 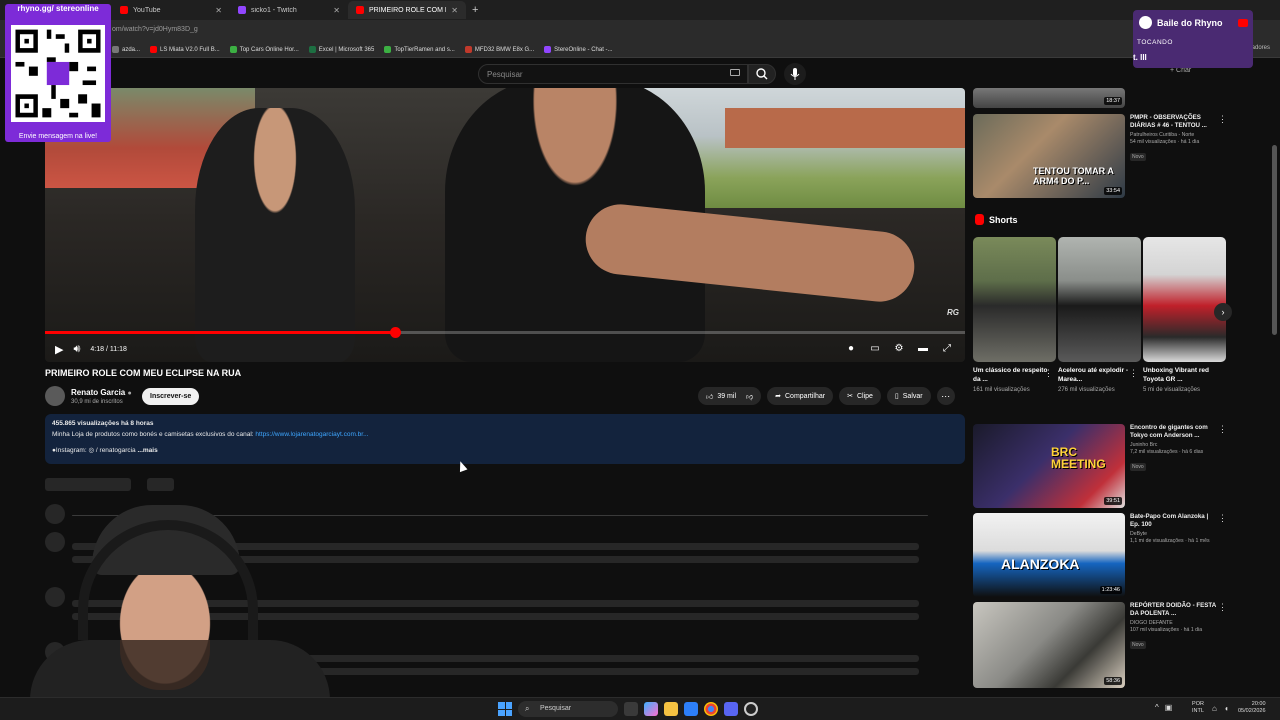 What do you see at coordinates (1049, 466) in the screenshot?
I see `recommended-thumbnail: BRC MEETING 39:51` at bounding box center [1049, 466].